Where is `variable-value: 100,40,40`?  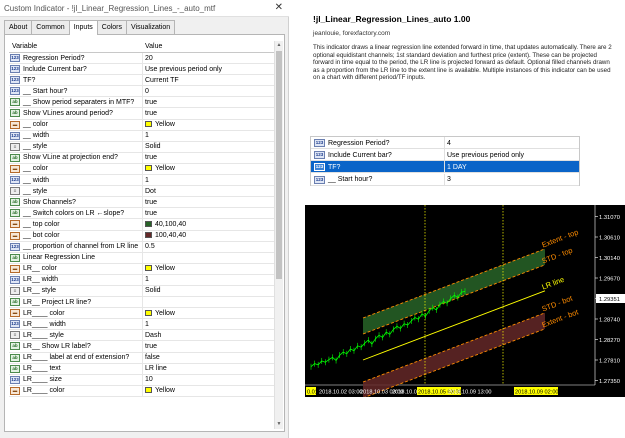 variable-value: 100,40,40 is located at coordinates (165, 235).